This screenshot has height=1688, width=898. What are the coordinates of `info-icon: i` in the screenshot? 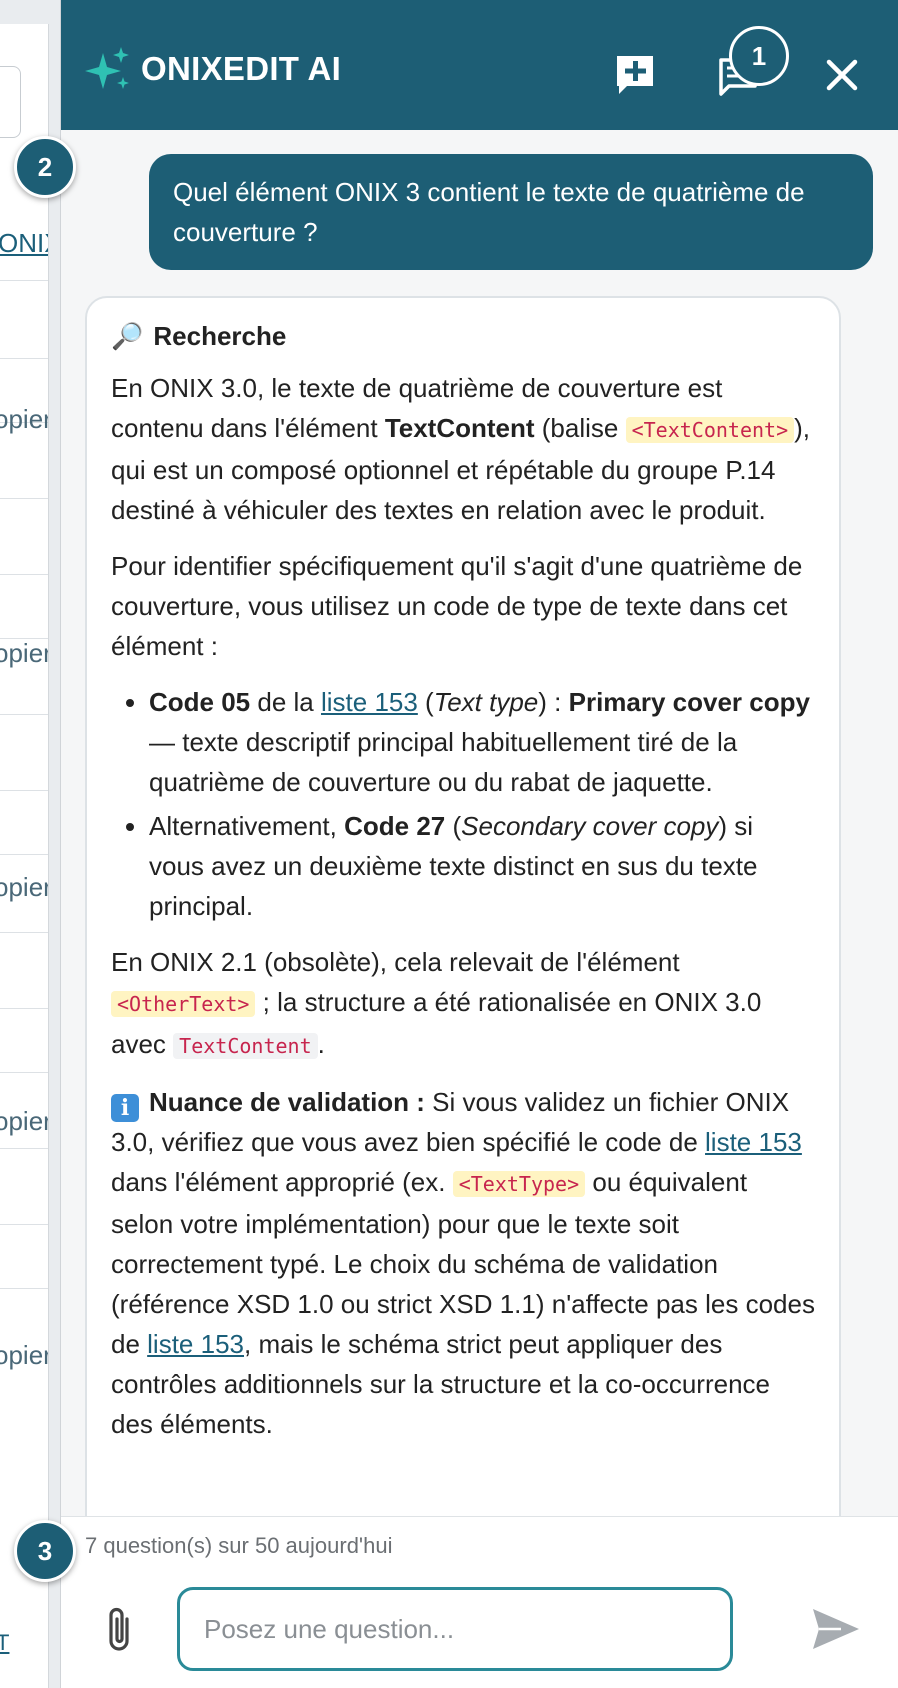 It's located at (125, 1108).